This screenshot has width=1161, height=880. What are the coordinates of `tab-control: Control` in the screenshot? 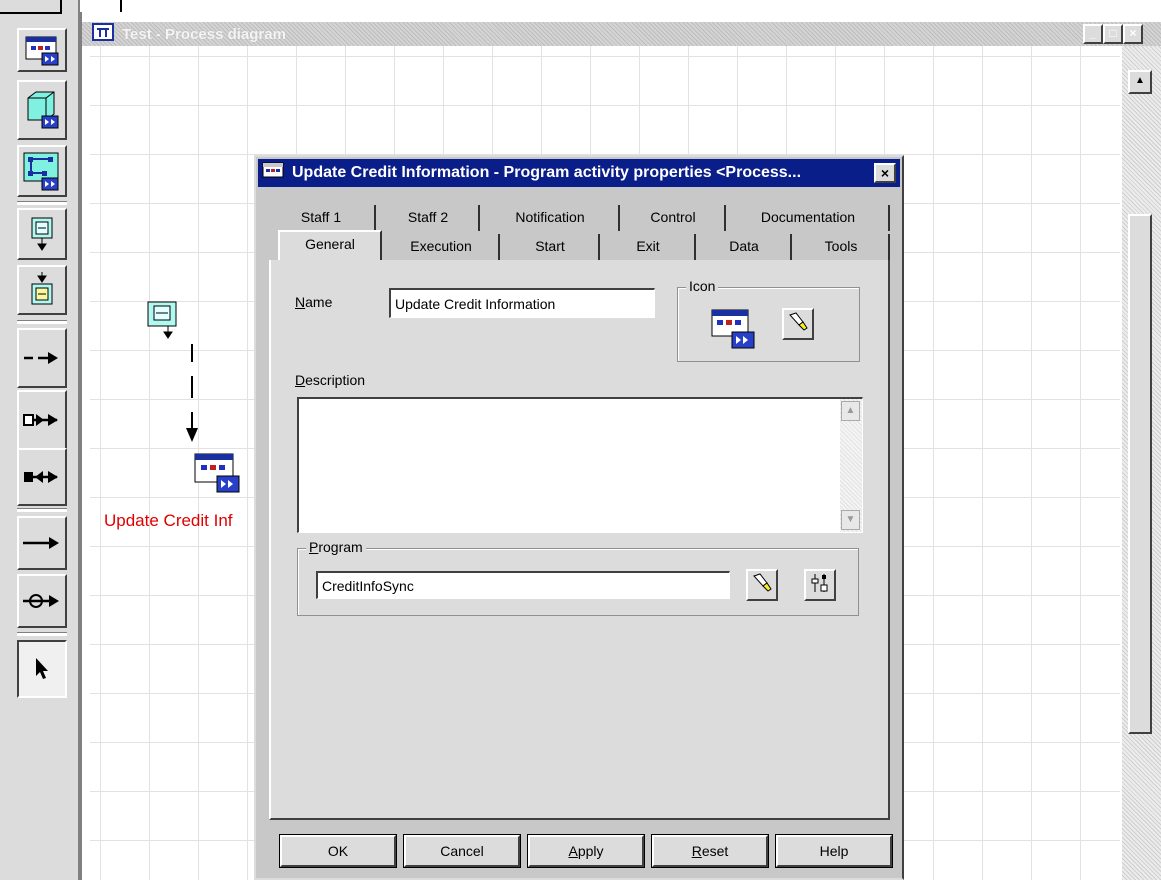 It's located at (674, 218).